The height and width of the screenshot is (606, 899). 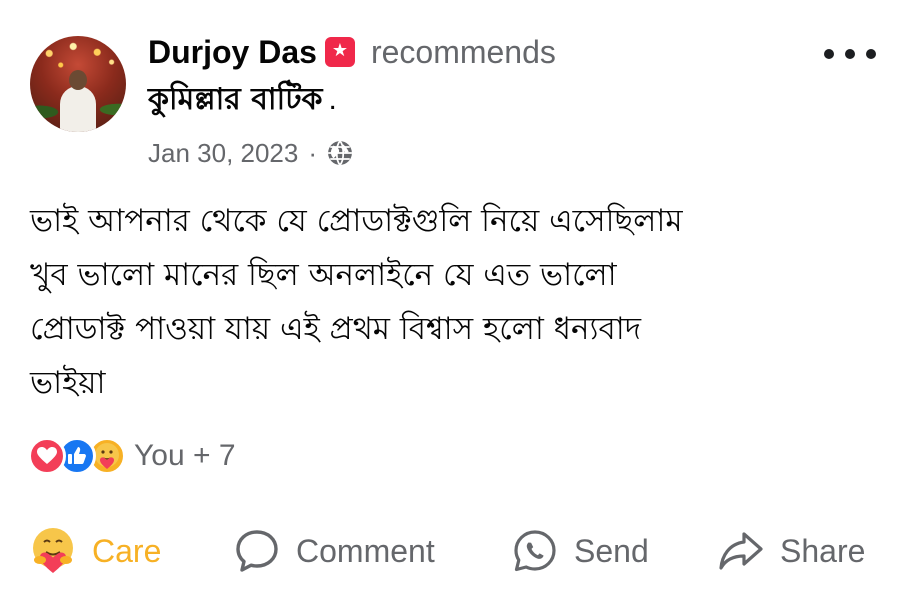 I want to click on send-button: Send, so click(x=579, y=551).